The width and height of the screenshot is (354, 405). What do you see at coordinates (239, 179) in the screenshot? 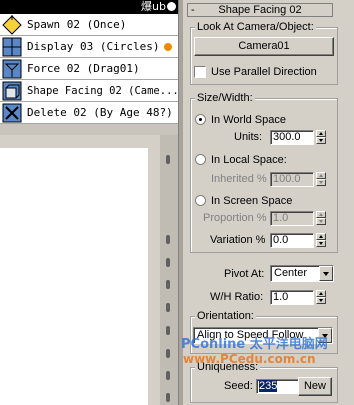
I see `inherited-label: Inherited %` at bounding box center [239, 179].